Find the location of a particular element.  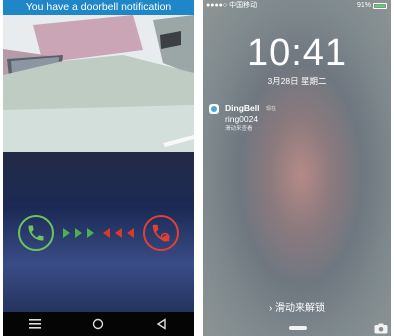

phone-answer-icon is located at coordinates (36, 233).